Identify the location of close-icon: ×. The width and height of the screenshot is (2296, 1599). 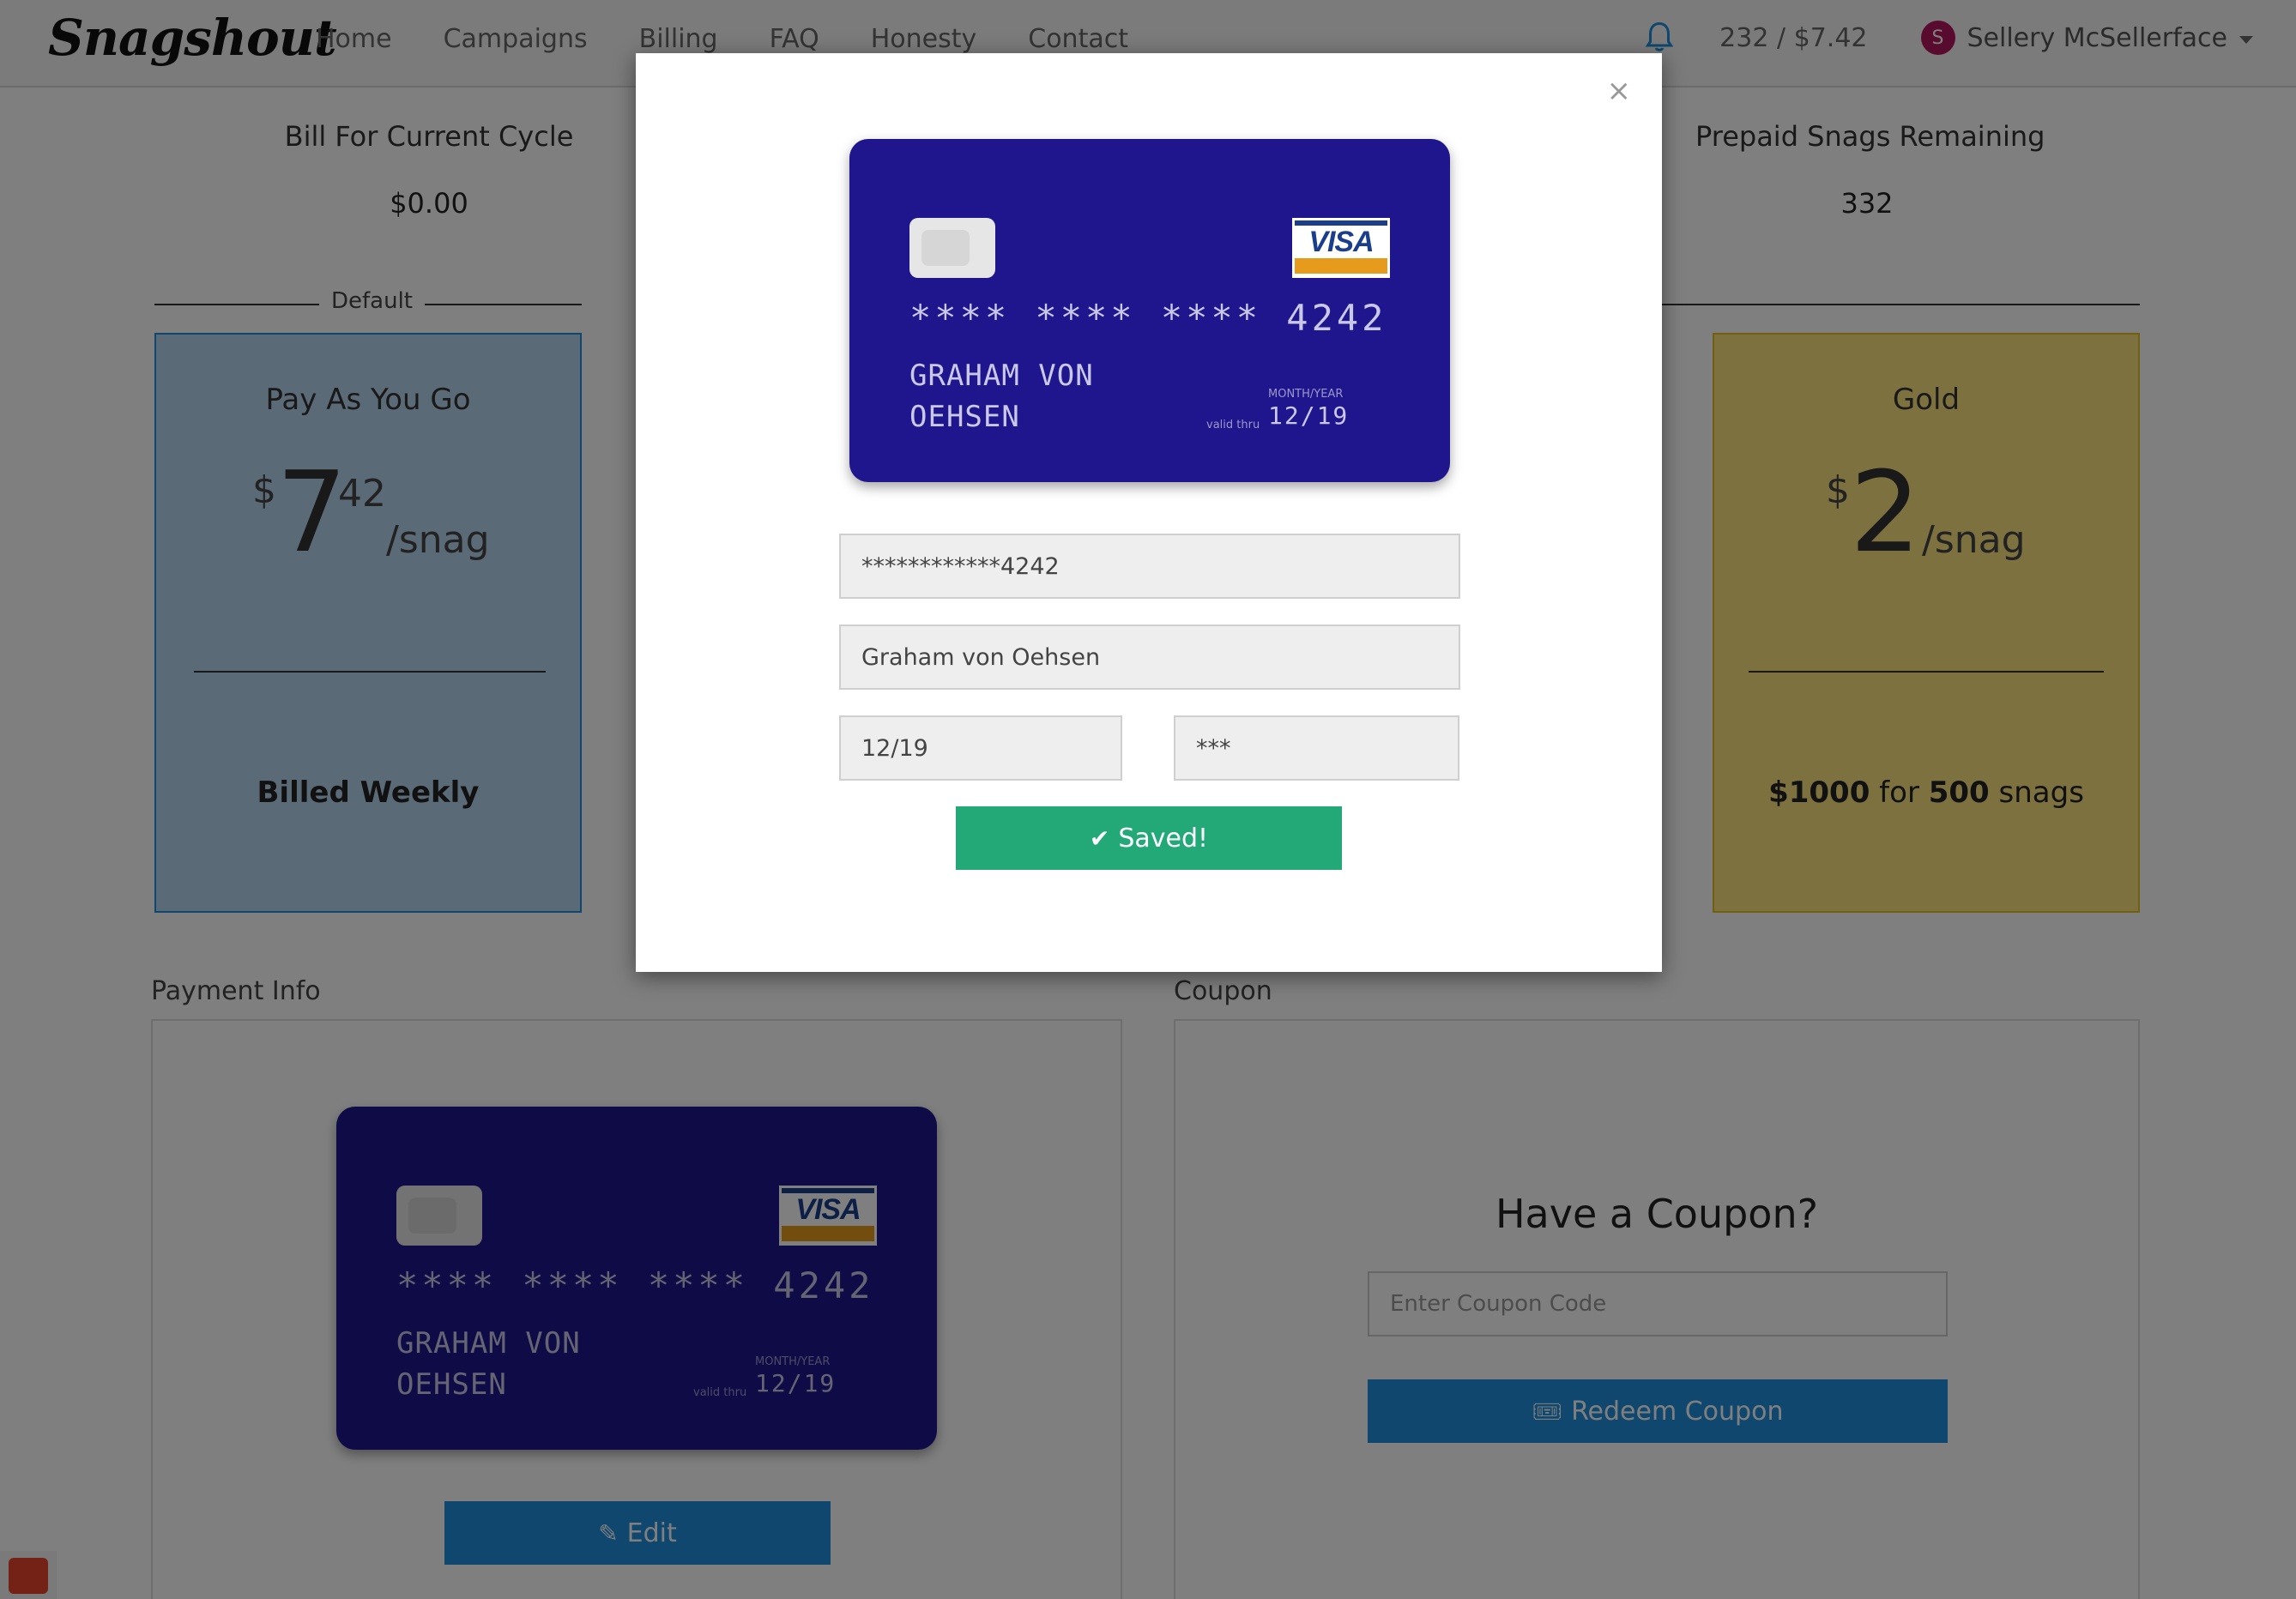
(1620, 91).